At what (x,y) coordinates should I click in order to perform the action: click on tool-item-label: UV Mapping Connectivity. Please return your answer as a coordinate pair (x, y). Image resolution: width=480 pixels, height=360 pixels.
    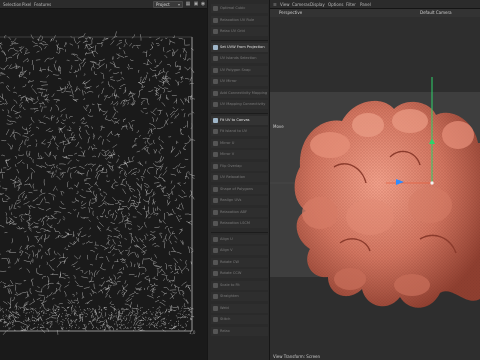
    Looking at the image, I should click on (243, 104).